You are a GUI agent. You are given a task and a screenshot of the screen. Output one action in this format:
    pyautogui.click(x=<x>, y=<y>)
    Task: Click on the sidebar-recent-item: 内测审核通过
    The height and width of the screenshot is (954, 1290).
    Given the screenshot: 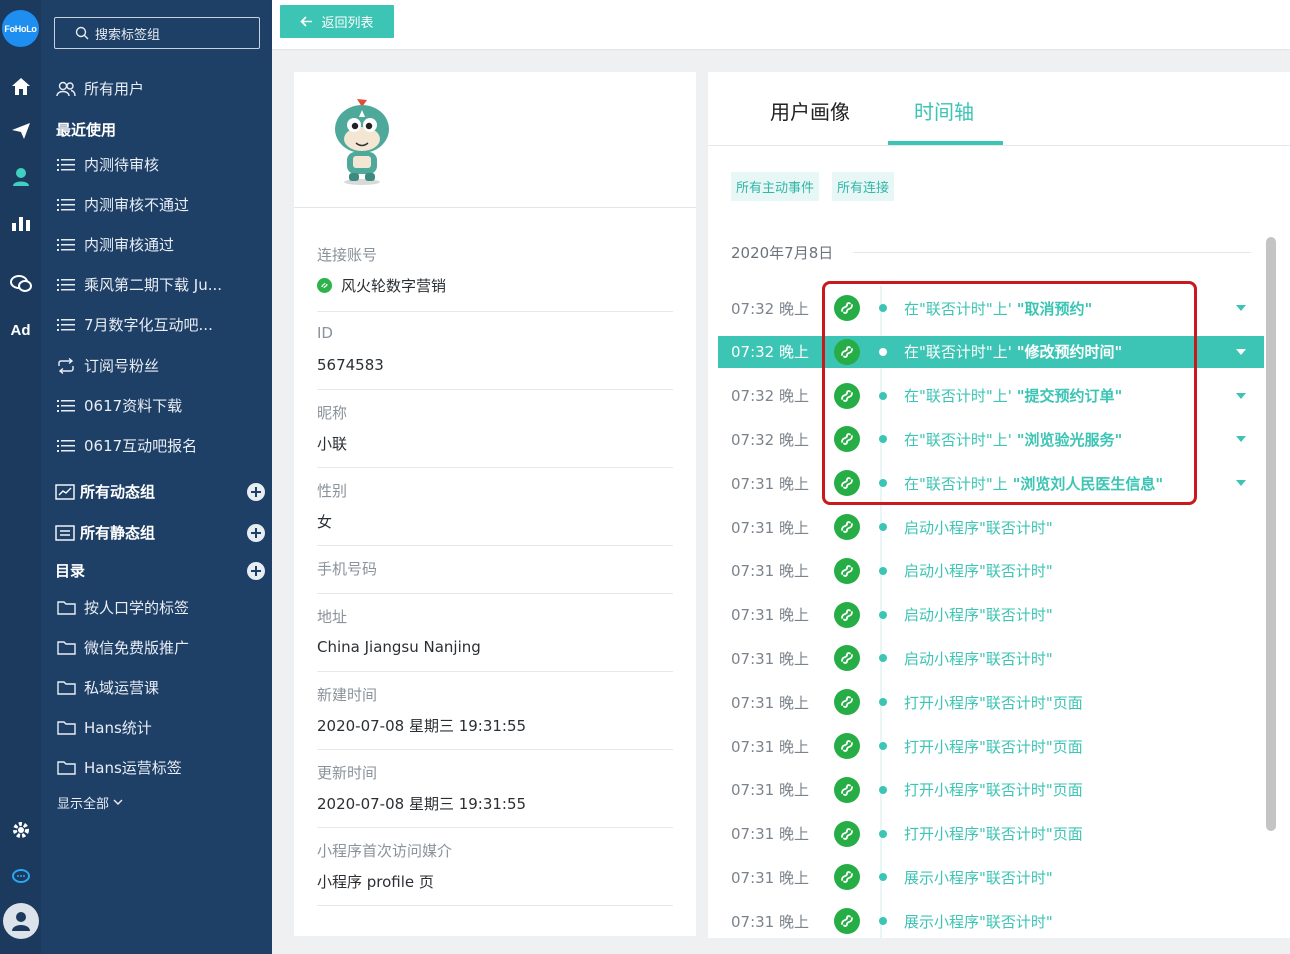 What is the action you would take?
    pyautogui.click(x=114, y=244)
    